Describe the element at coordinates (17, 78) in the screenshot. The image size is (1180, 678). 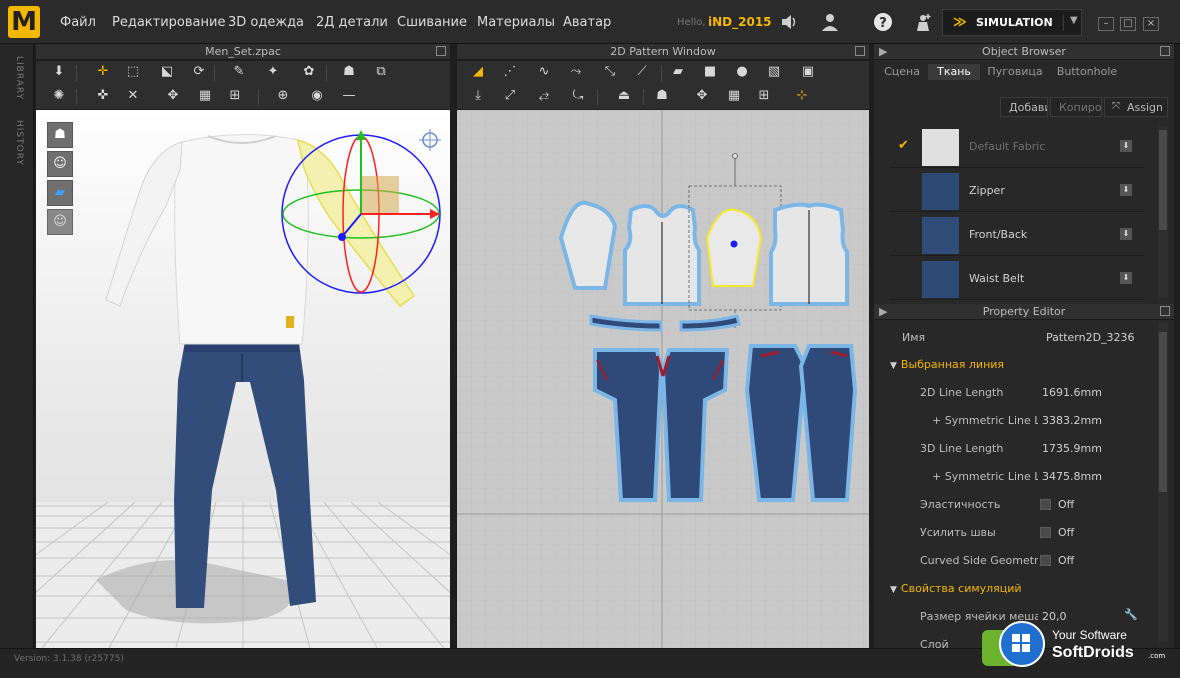
I see `tab-library: LIBRARY` at that location.